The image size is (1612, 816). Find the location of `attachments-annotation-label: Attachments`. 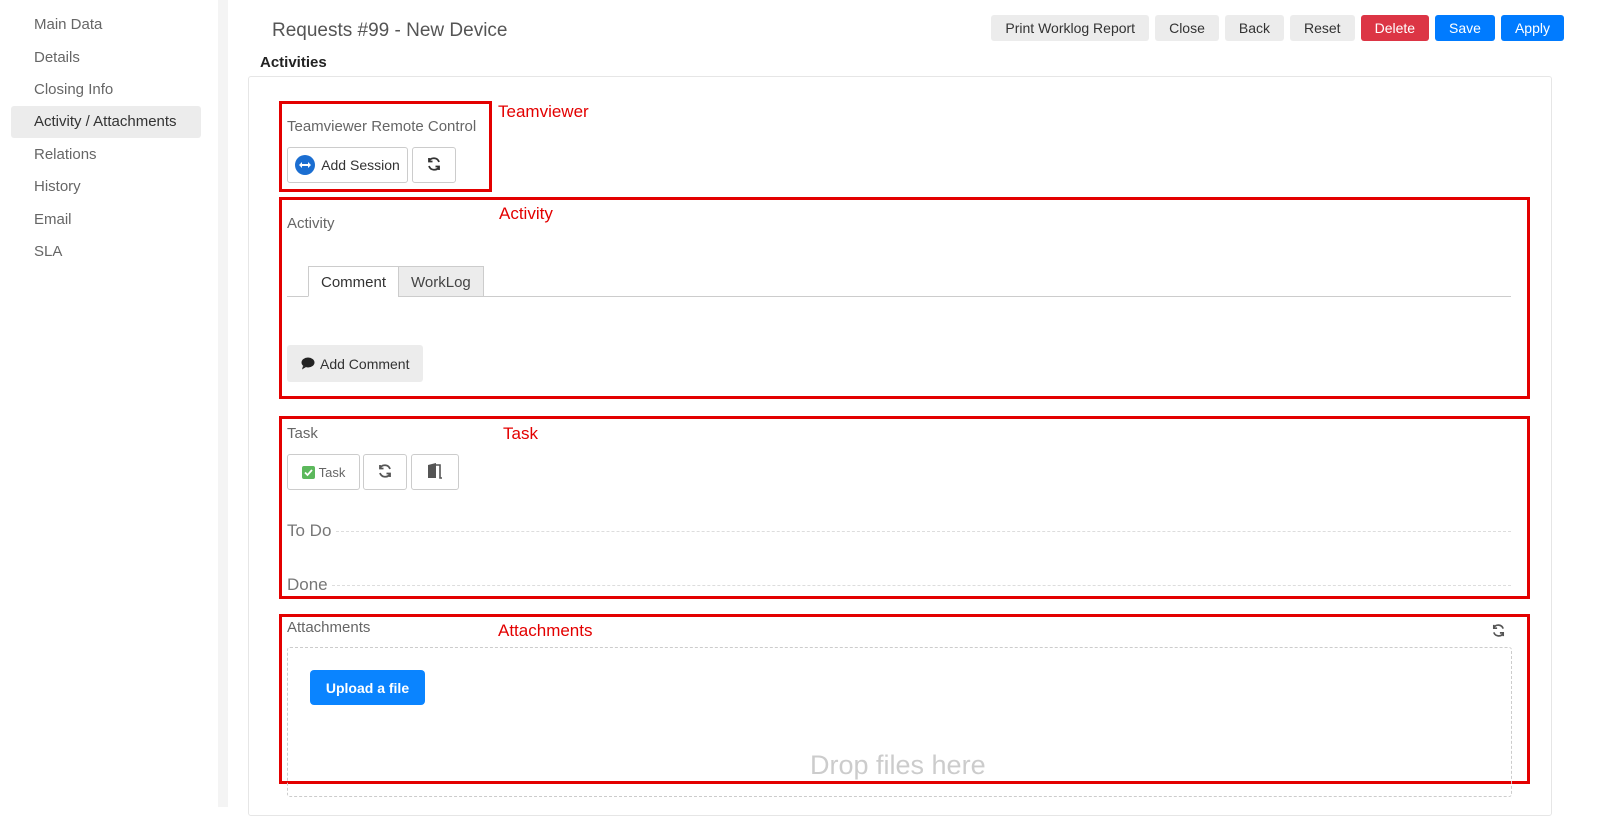

attachments-annotation-label: Attachments is located at coordinates (545, 630).